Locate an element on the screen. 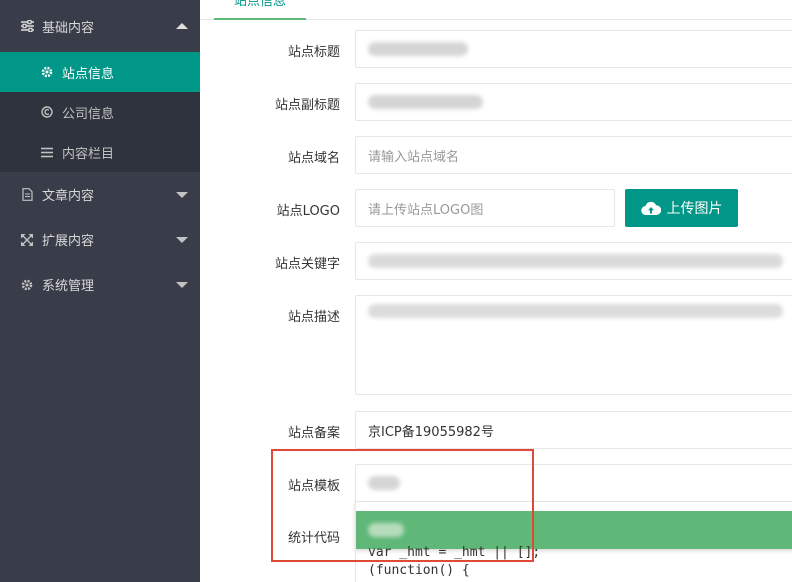  sidebar-item-site-info: 站点信息 is located at coordinates (100, 72).